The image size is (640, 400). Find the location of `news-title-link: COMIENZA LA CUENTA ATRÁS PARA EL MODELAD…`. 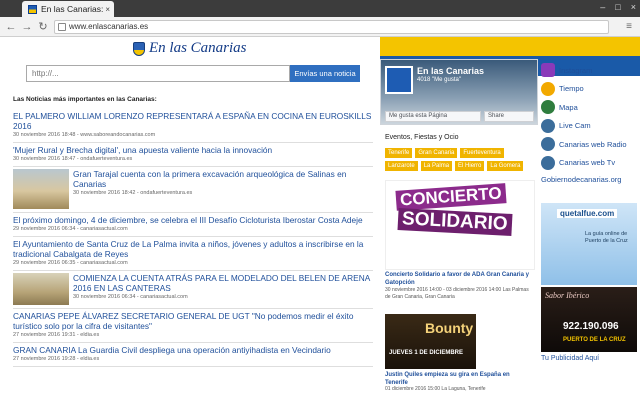

news-title-link: COMIENZA LA CUENTA ATRÁS PARA EL MODELAD… is located at coordinates (223, 283).